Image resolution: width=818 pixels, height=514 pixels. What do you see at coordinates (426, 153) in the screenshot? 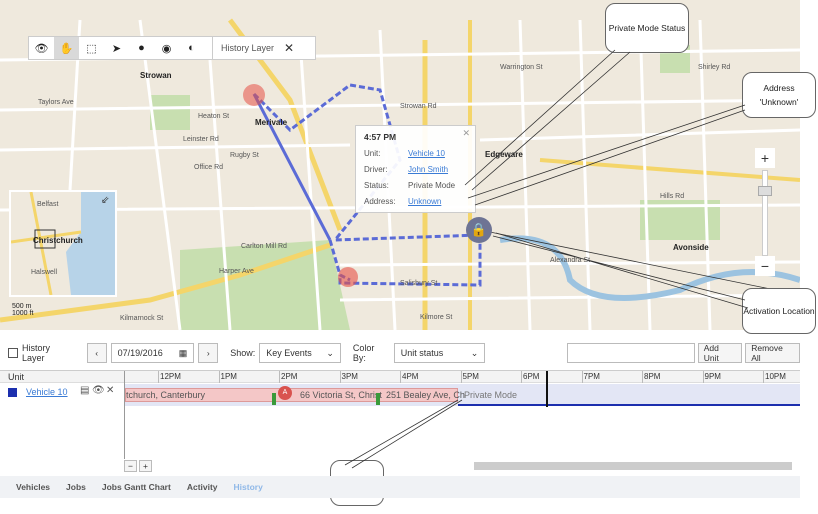
I see `unit-link: Vehicle 10` at bounding box center [426, 153].